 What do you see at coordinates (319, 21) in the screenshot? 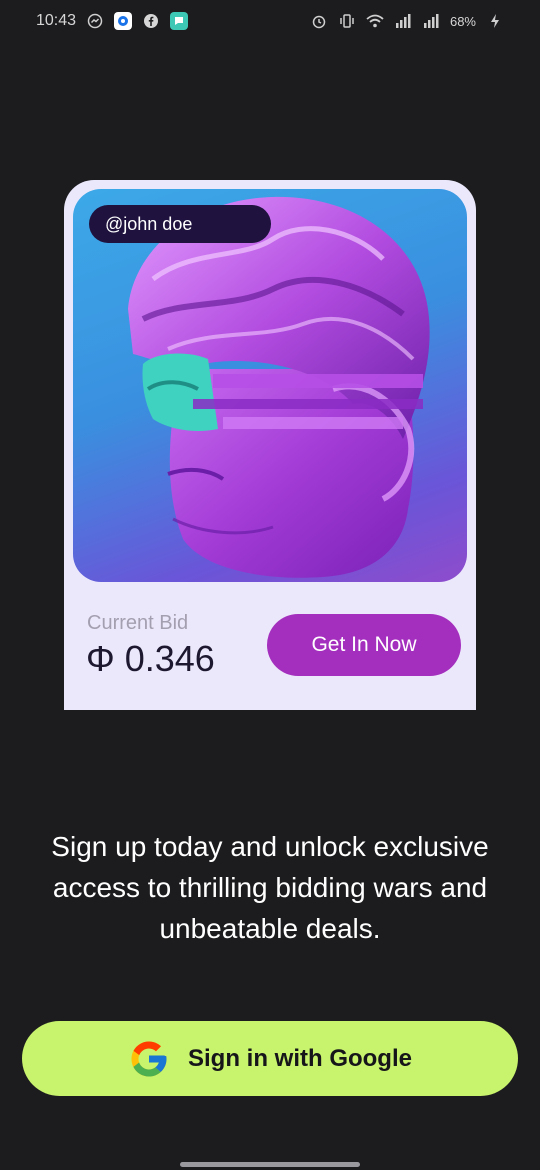
I see `alarm-icon` at bounding box center [319, 21].